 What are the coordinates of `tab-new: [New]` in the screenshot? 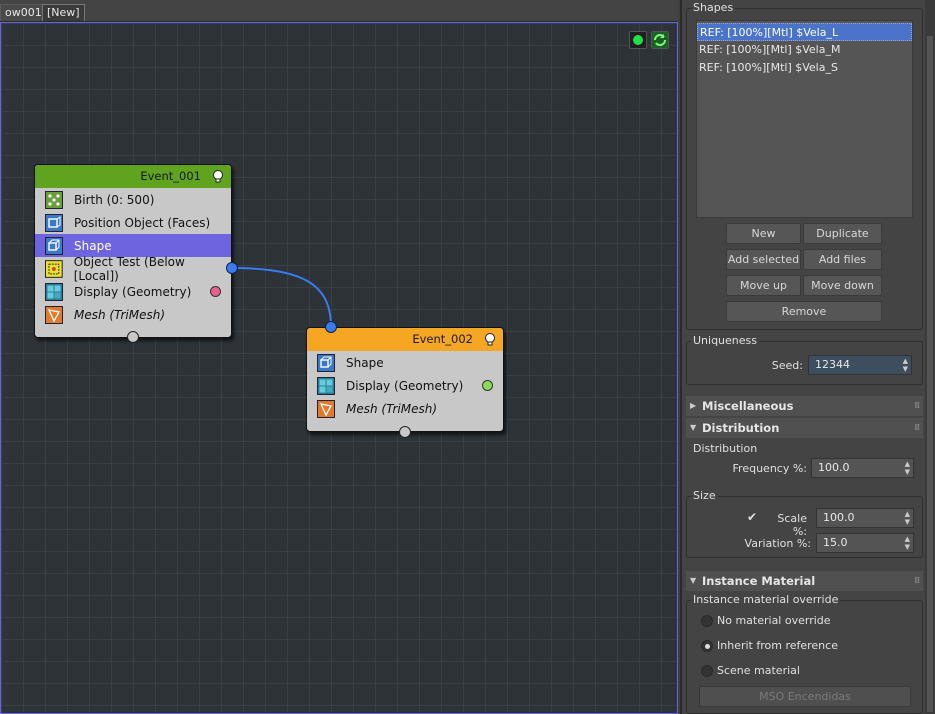 It's located at (63, 12).